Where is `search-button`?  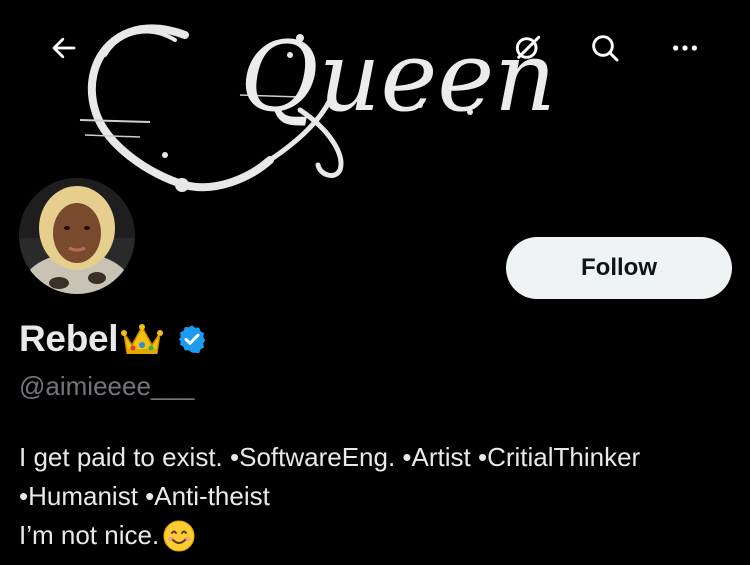
search-button is located at coordinates (605, 48).